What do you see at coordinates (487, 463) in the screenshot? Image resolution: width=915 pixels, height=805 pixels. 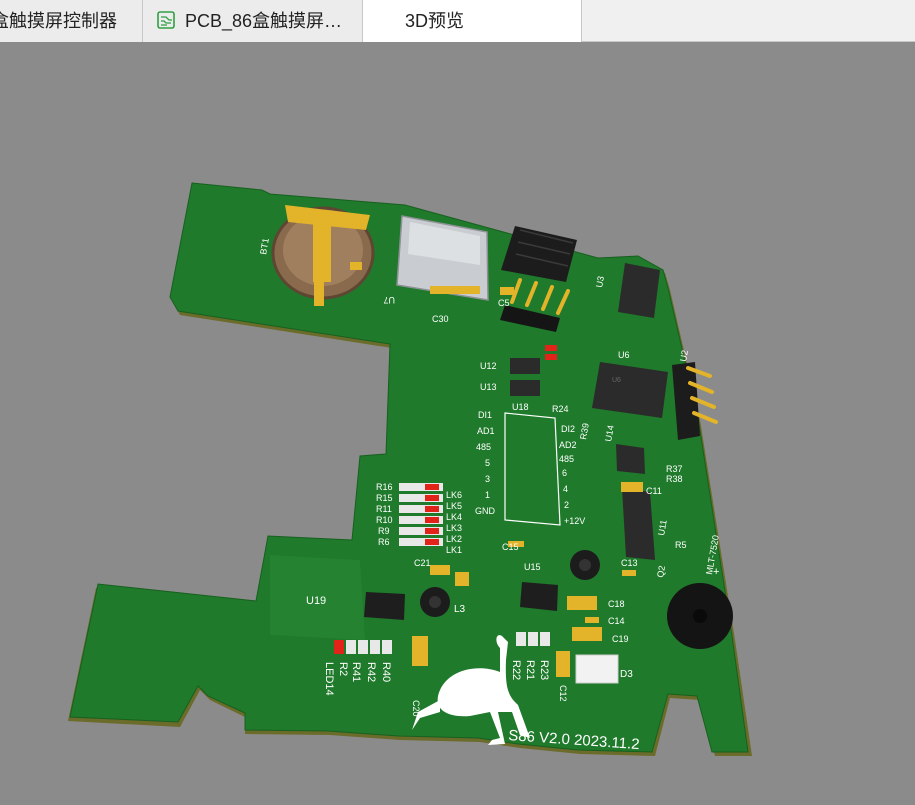 I see `svg-text: 5` at bounding box center [487, 463].